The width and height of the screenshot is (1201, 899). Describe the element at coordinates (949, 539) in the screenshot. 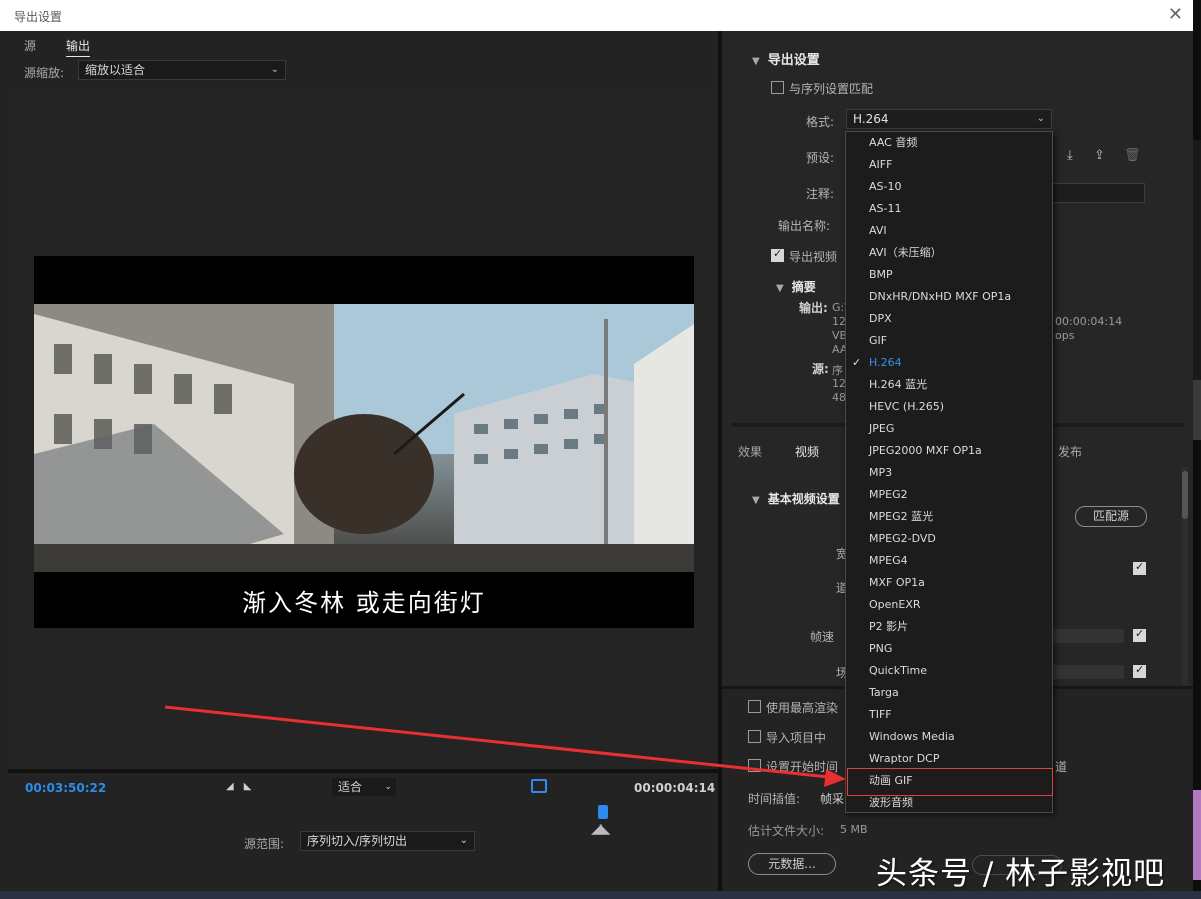

I see `format-option: MPEG2-DVD` at that location.